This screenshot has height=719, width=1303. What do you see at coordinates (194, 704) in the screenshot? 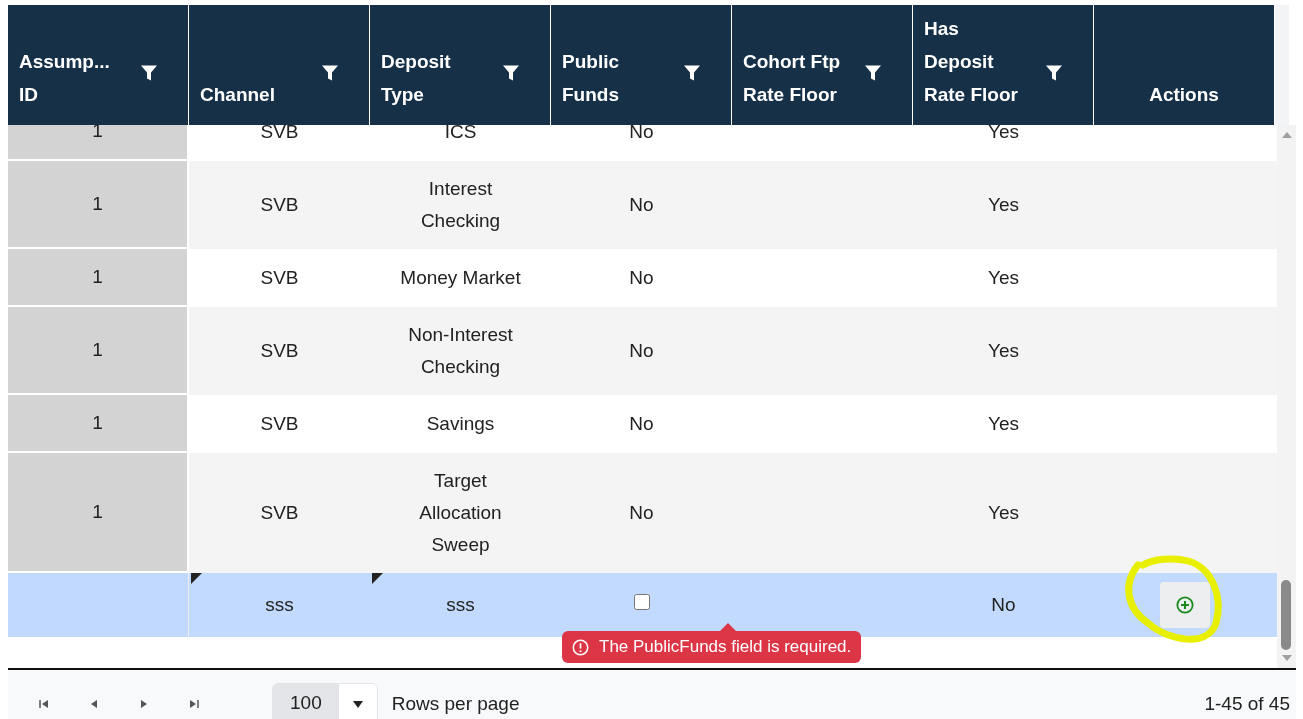
I see `last-page-icon` at bounding box center [194, 704].